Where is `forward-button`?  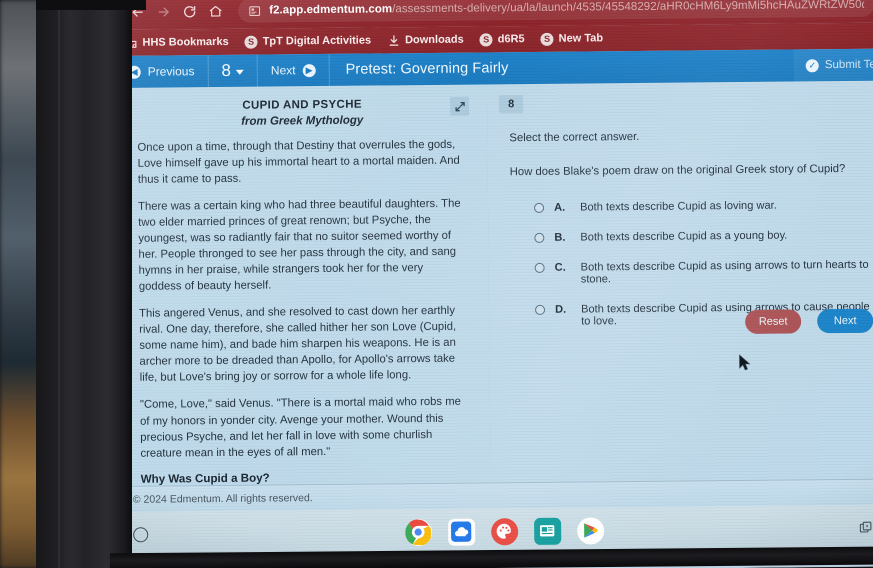 forward-button is located at coordinates (163, 12).